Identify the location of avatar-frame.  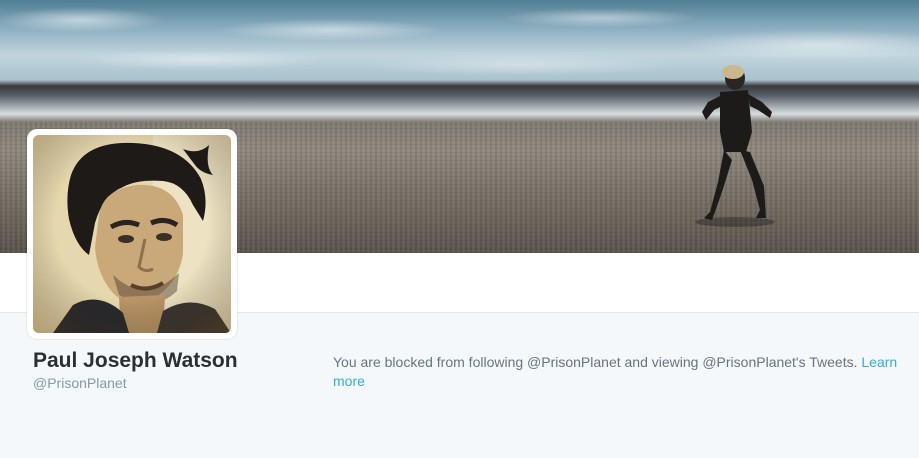
(132, 234).